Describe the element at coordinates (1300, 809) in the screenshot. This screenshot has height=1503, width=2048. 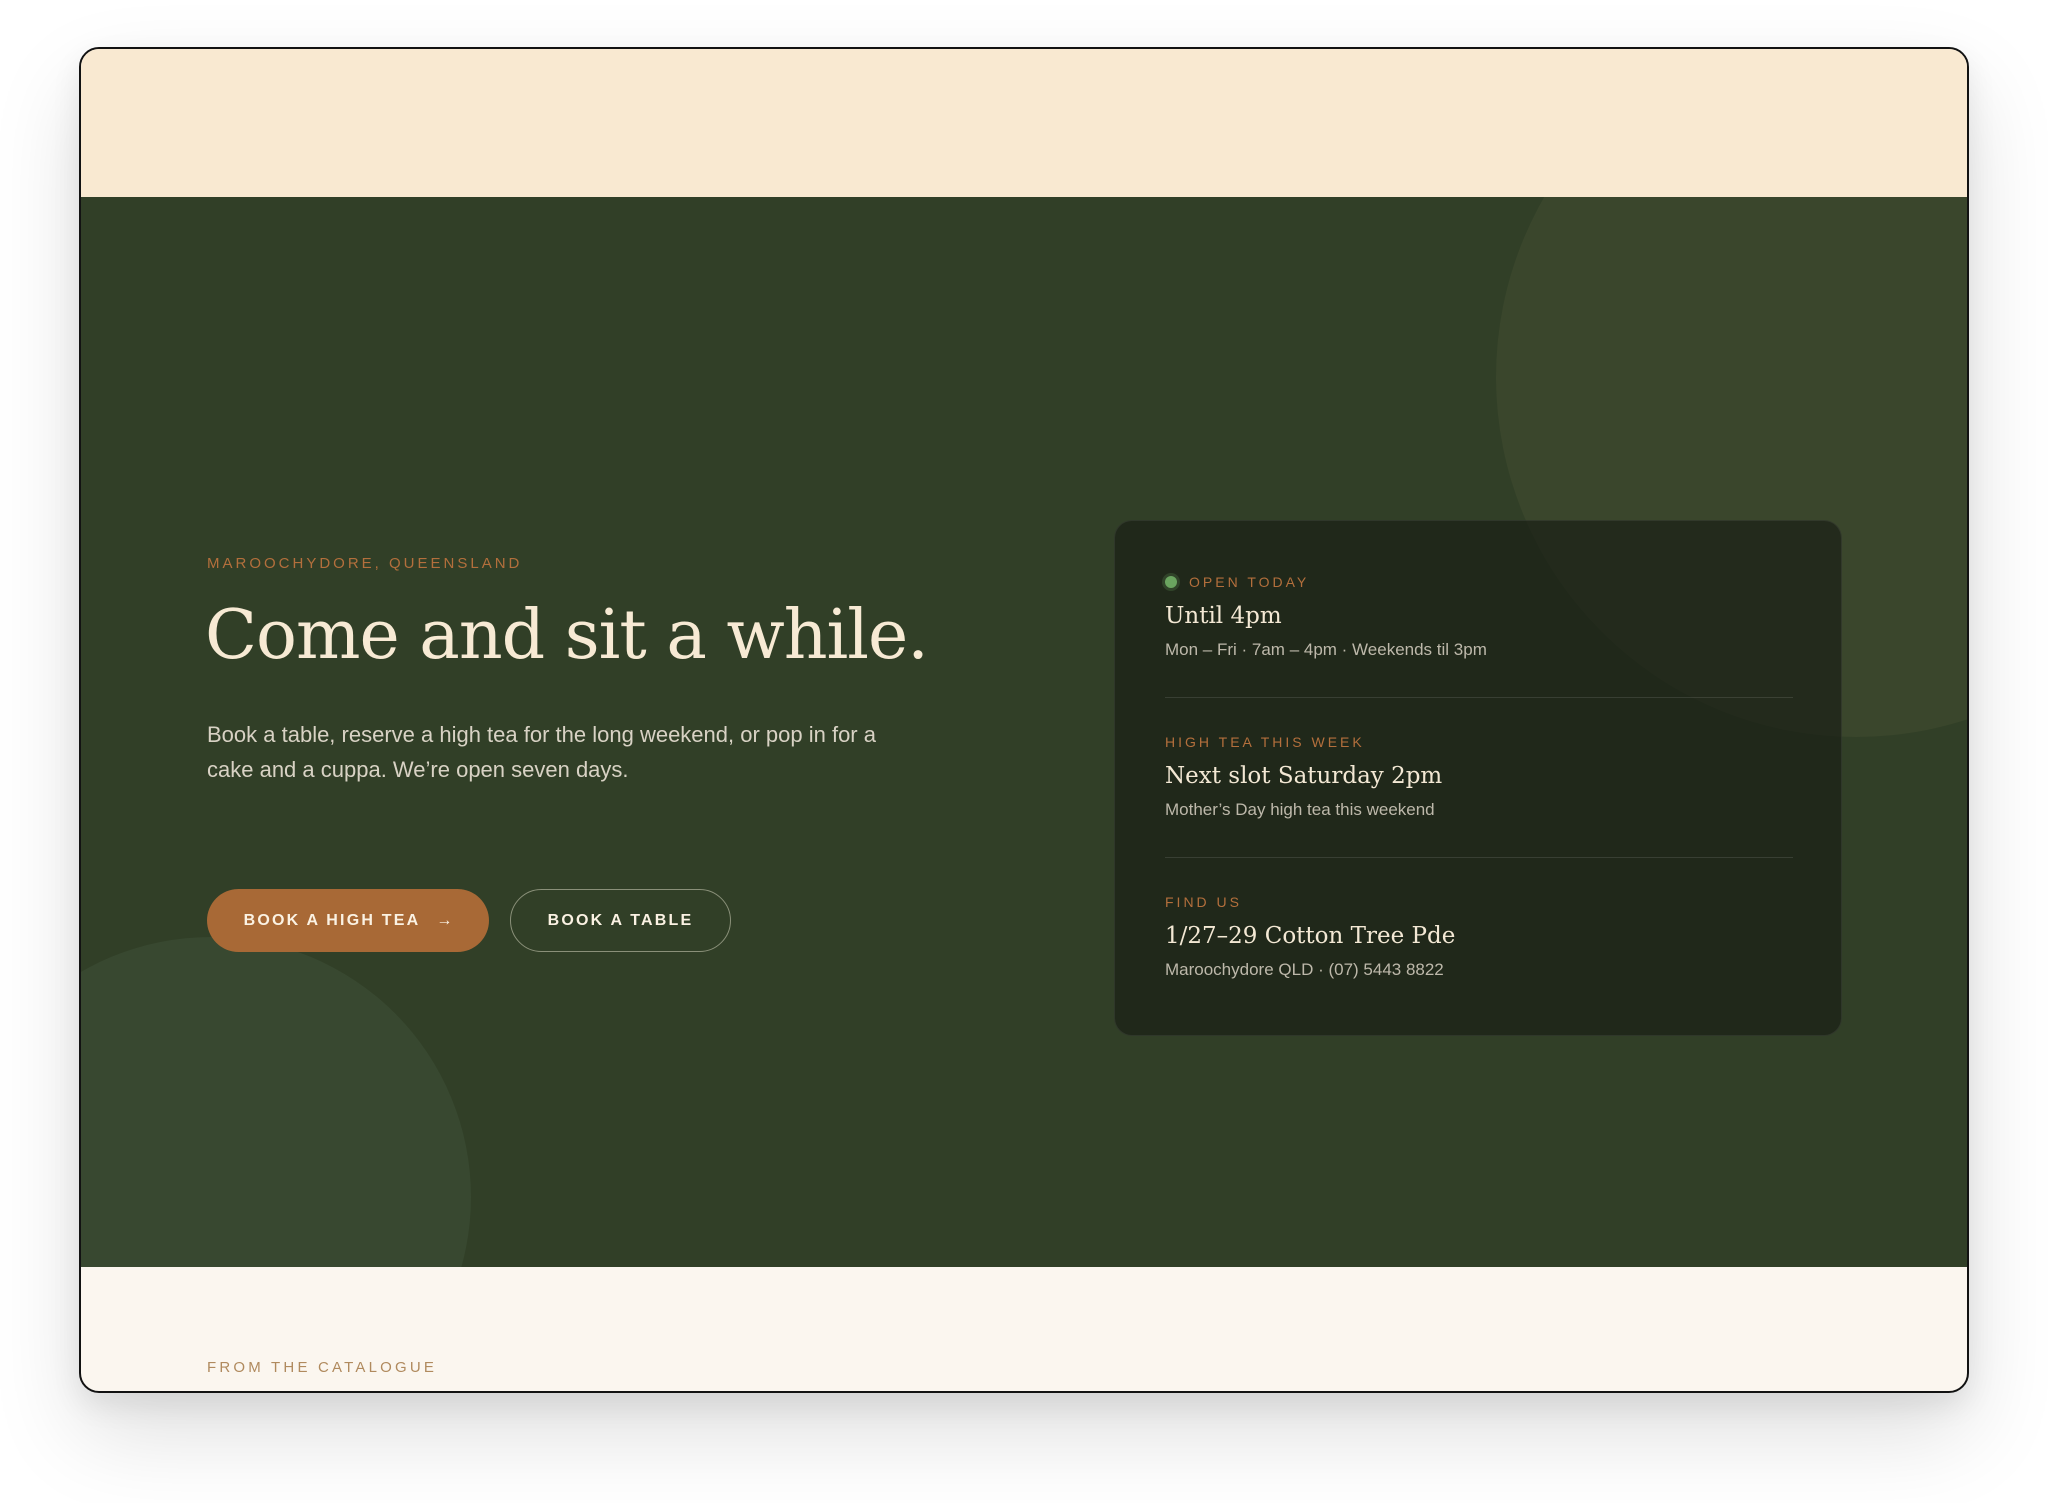
I see `high-tea-detail: Mother’s Day high tea this weekend` at that location.